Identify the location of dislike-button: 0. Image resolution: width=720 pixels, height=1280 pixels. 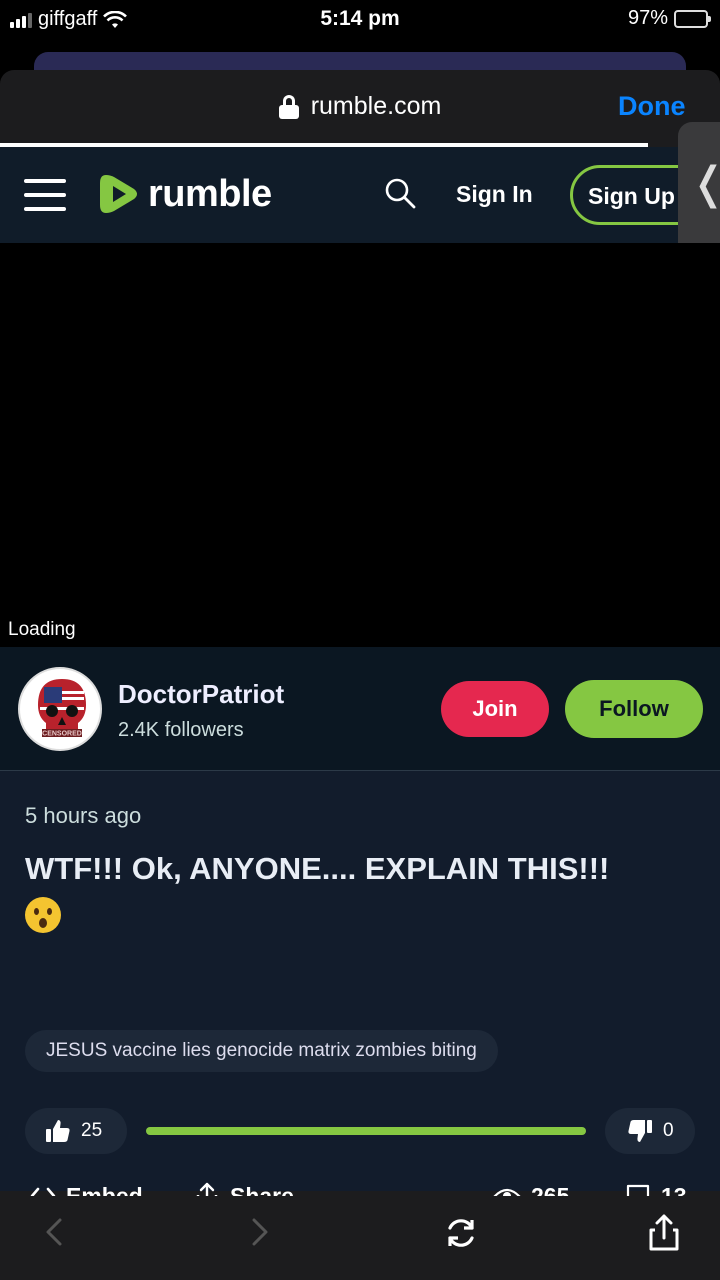
(650, 1131).